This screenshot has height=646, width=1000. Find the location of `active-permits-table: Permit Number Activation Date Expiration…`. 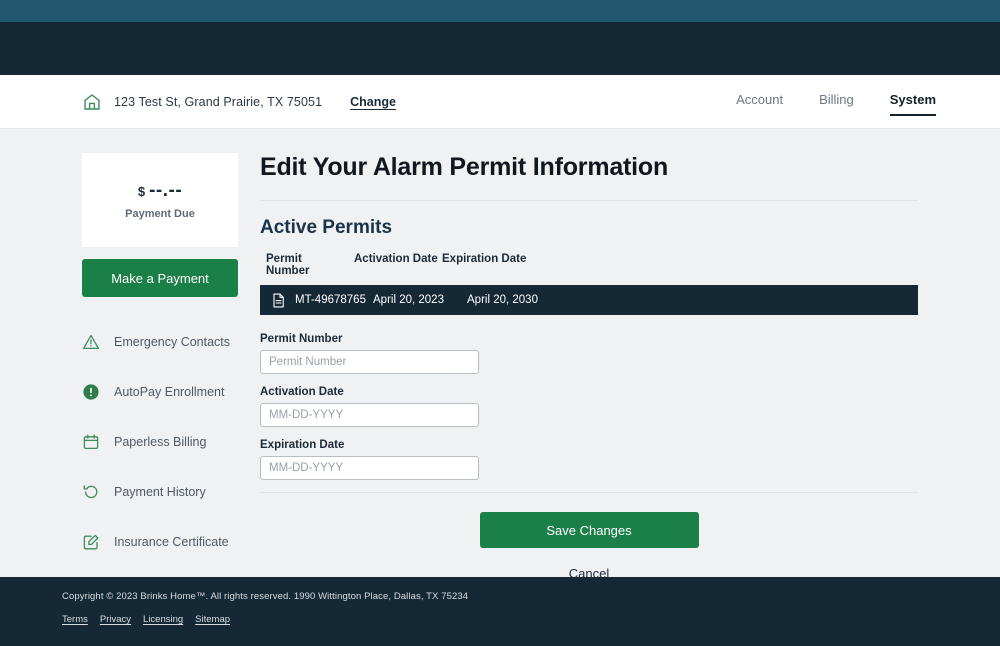

active-permits-table: Permit Number Activation Date Expiration… is located at coordinates (589, 284).